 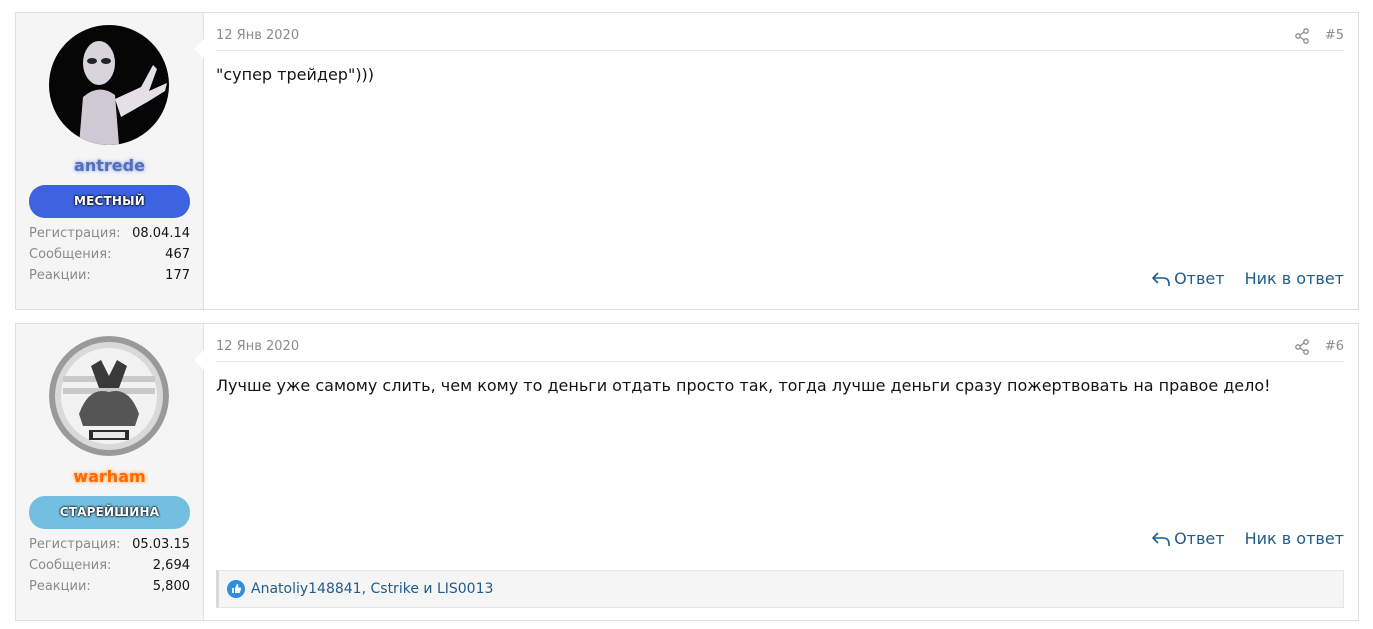 What do you see at coordinates (109, 512) in the screenshot?
I see `user-title-badge: СТАРЕЙШИНА` at bounding box center [109, 512].